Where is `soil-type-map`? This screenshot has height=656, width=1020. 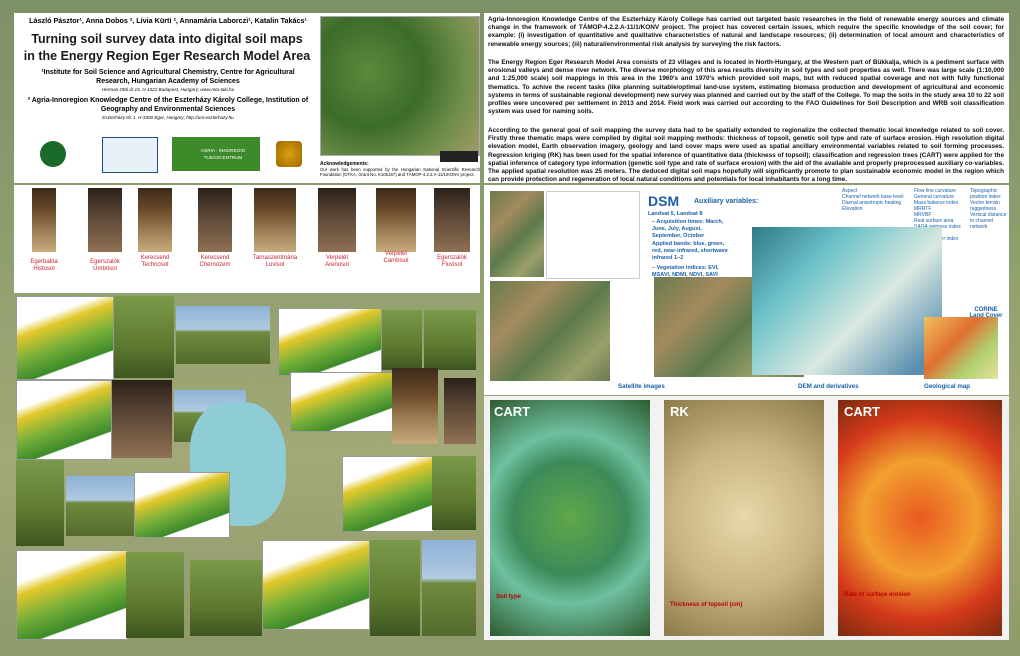
soil-type-map is located at coordinates (570, 518).